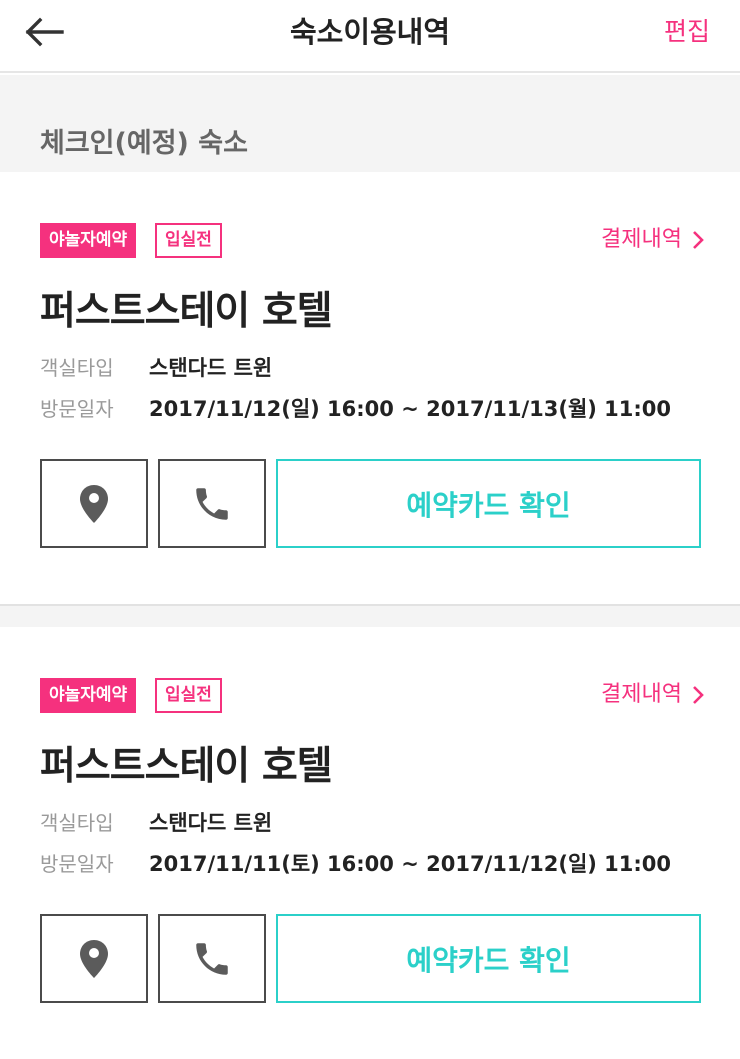 Image resolution: width=740 pixels, height=1059 pixels. Describe the element at coordinates (370, 615) in the screenshot. I see `card-divider` at that location.